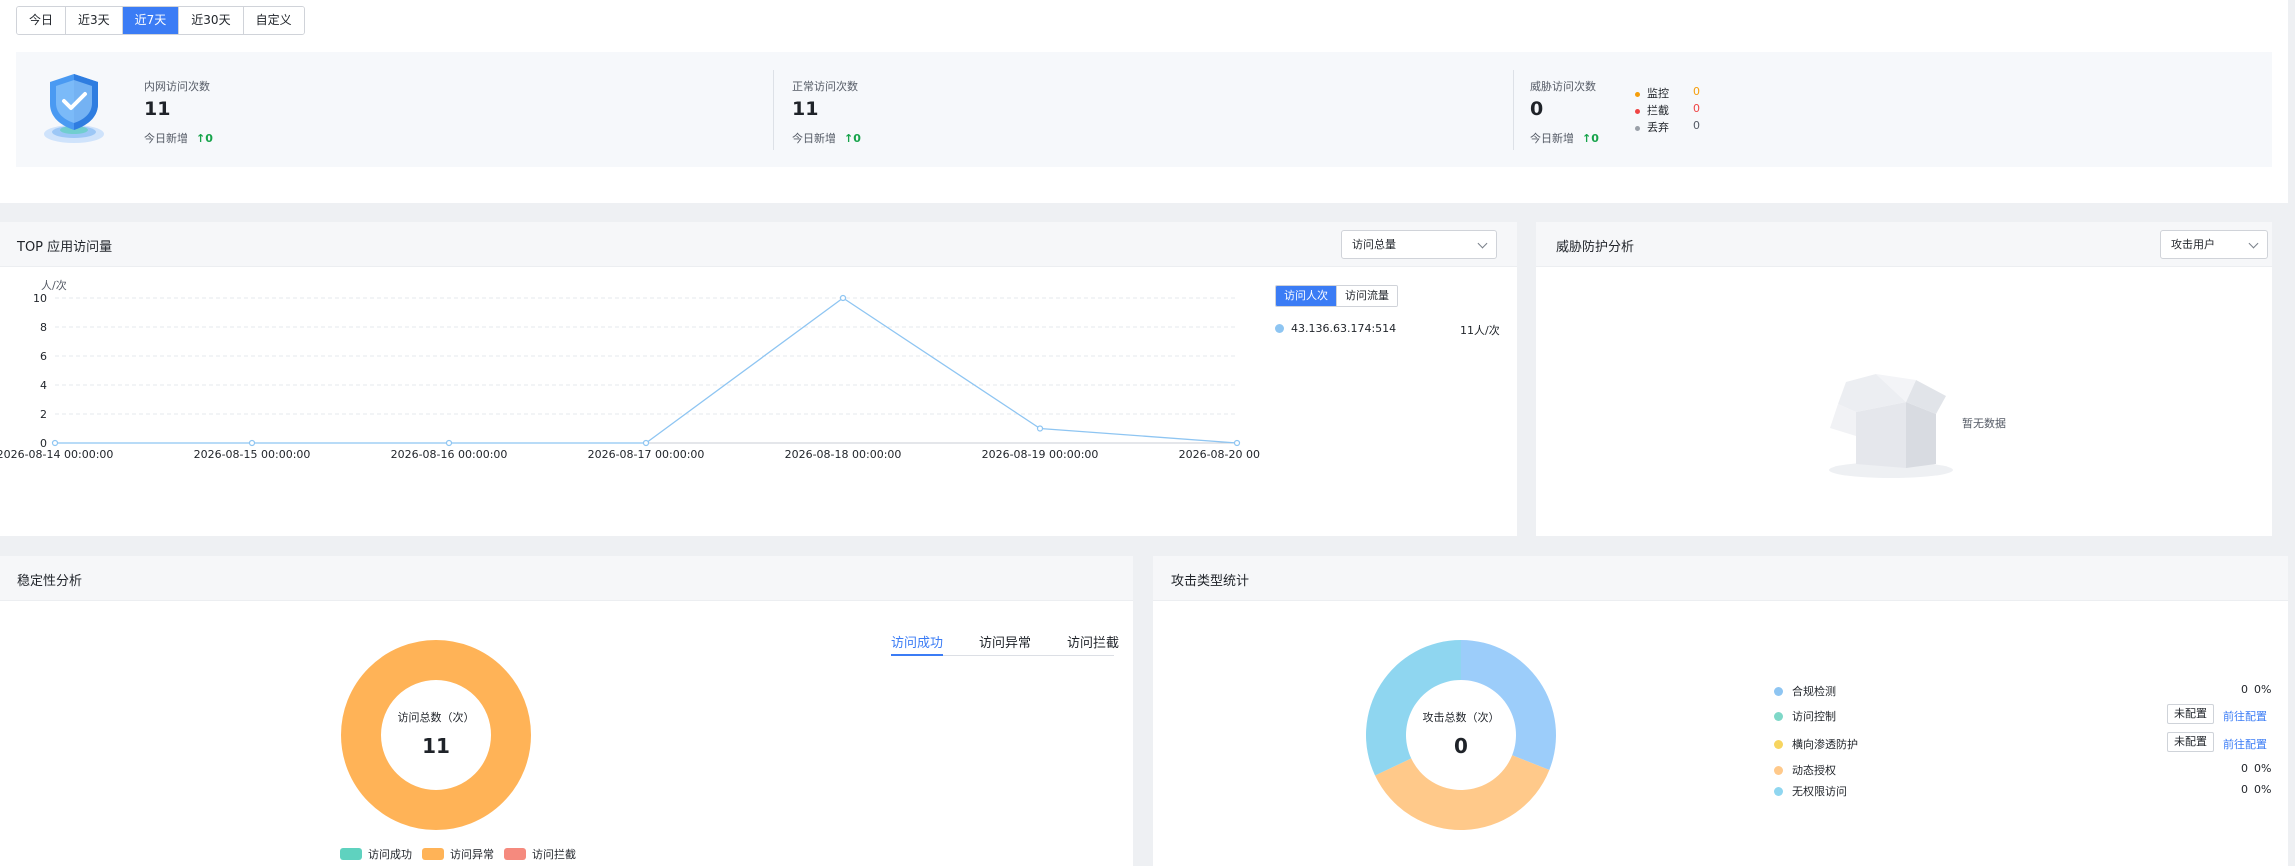 The height and width of the screenshot is (866, 2295). I want to click on toggle-traffic-button: 访问流量, so click(1367, 296).